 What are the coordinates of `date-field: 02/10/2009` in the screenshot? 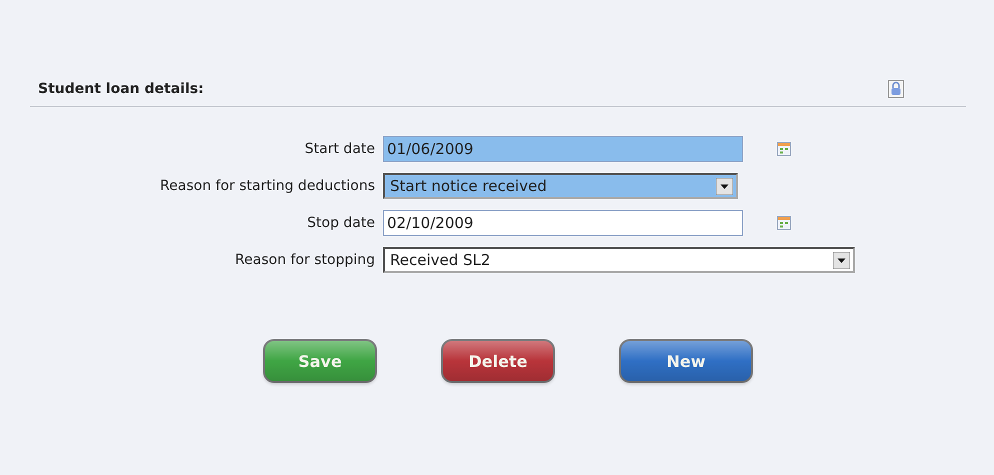 It's located at (563, 223).